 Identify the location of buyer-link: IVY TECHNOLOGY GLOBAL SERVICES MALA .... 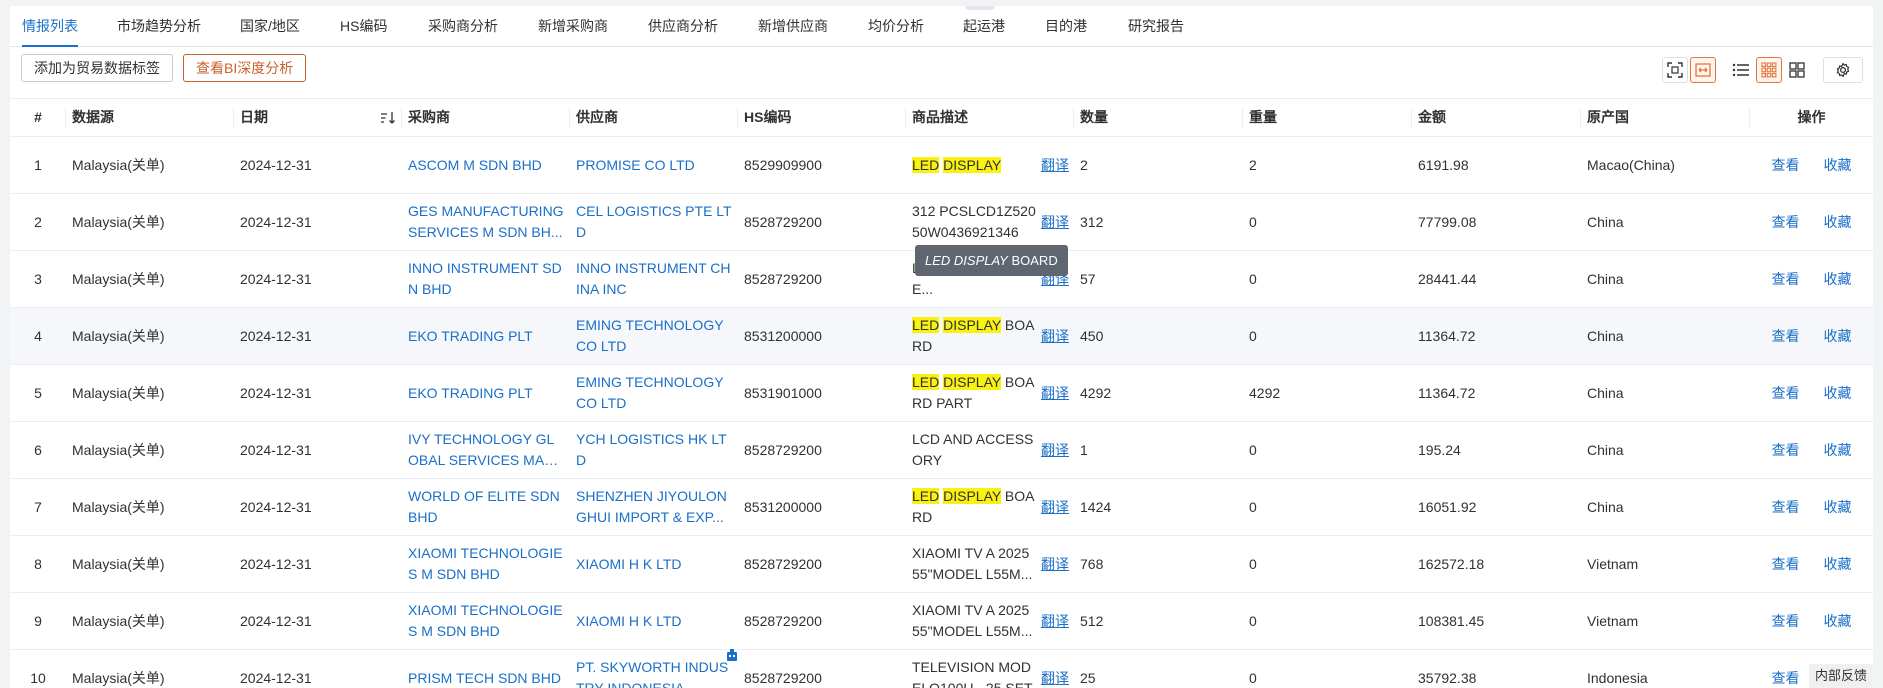
(486, 450).